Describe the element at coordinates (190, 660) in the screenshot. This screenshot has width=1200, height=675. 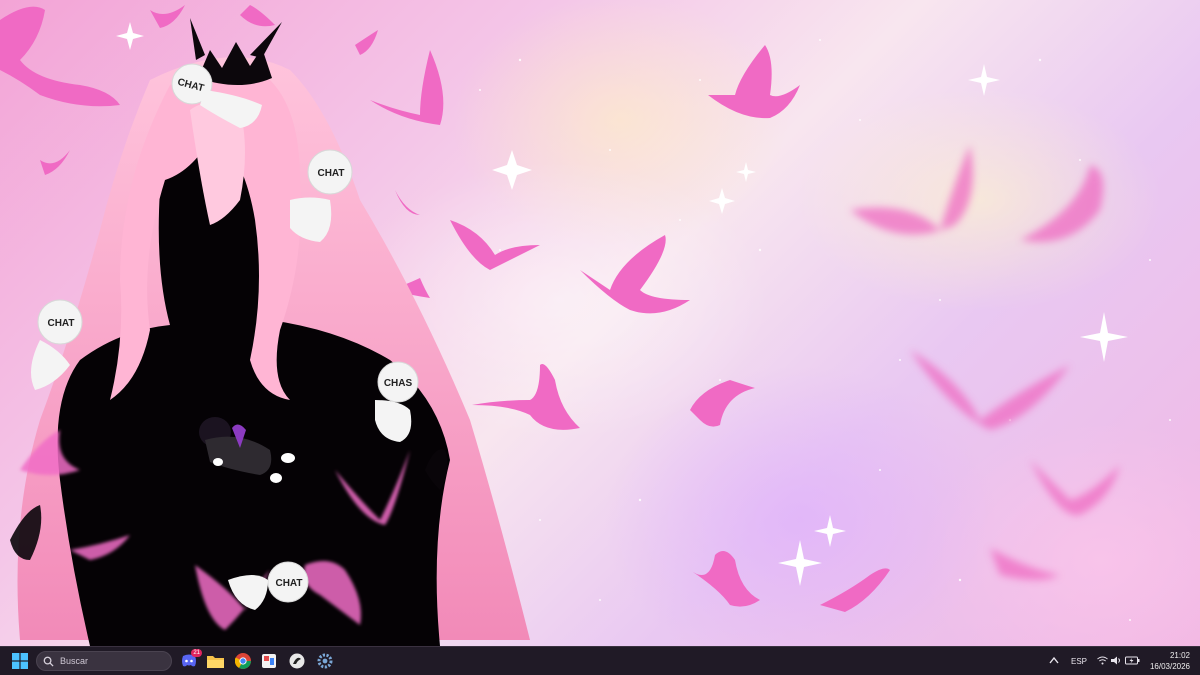
I see `discord-button: 21` at that location.